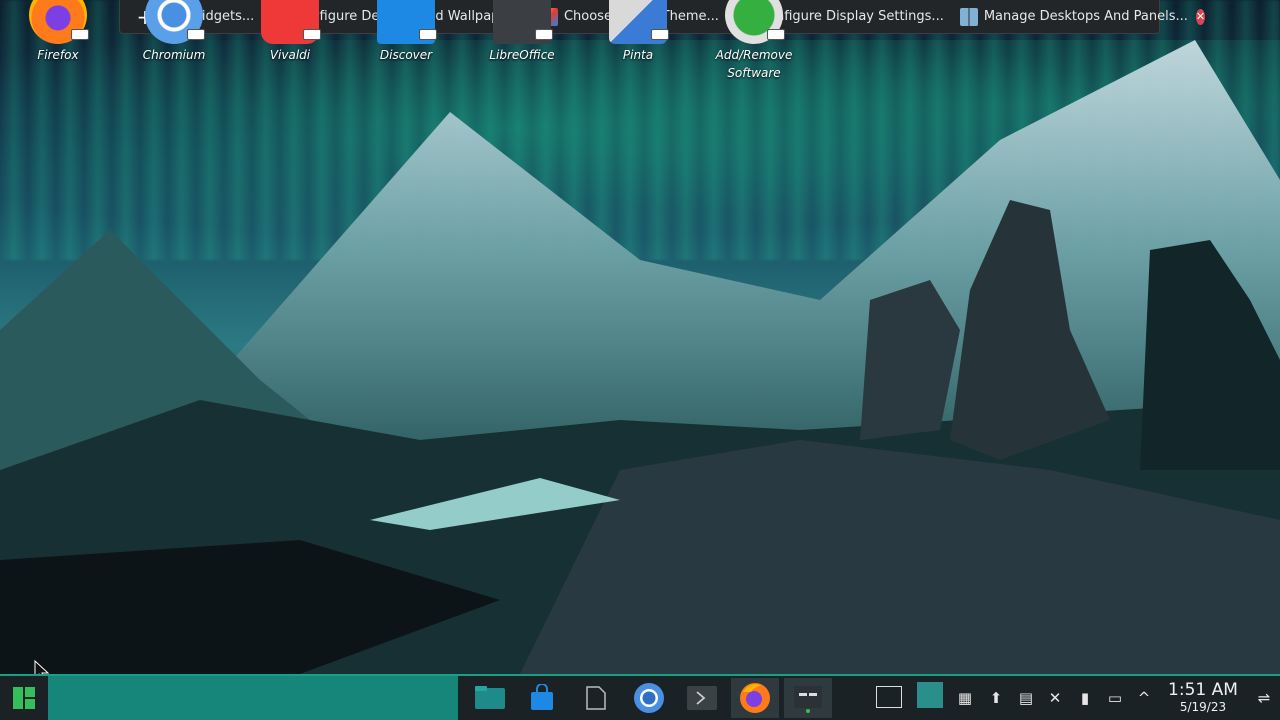 Image resolution: width=1280 pixels, height=720 pixels. I want to click on clock-time: 1:51 AM, so click(1203, 690).